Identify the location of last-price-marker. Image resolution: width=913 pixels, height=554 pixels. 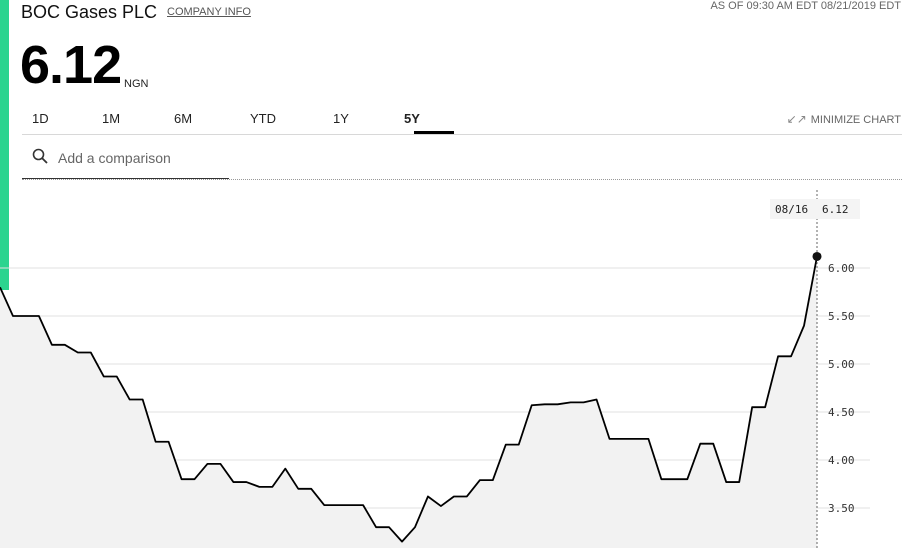
(817, 256).